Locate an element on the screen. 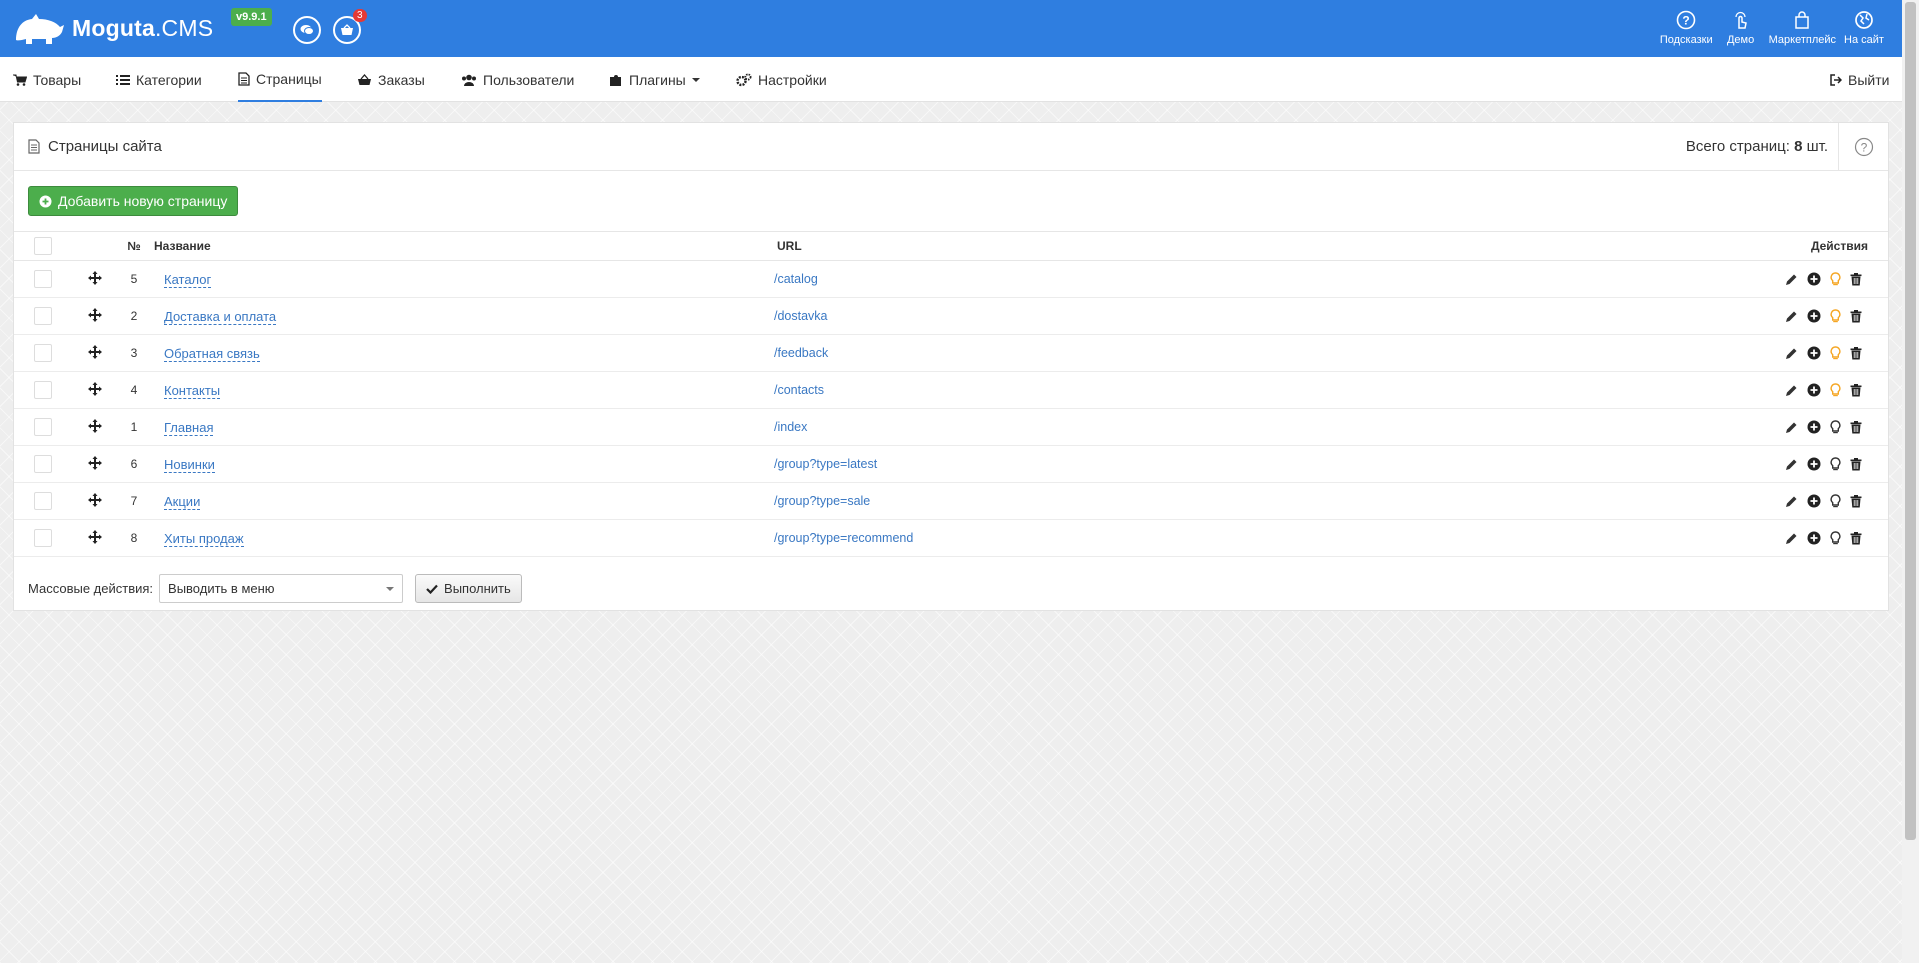  logo: Moguta.CMS is located at coordinates (112, 28).